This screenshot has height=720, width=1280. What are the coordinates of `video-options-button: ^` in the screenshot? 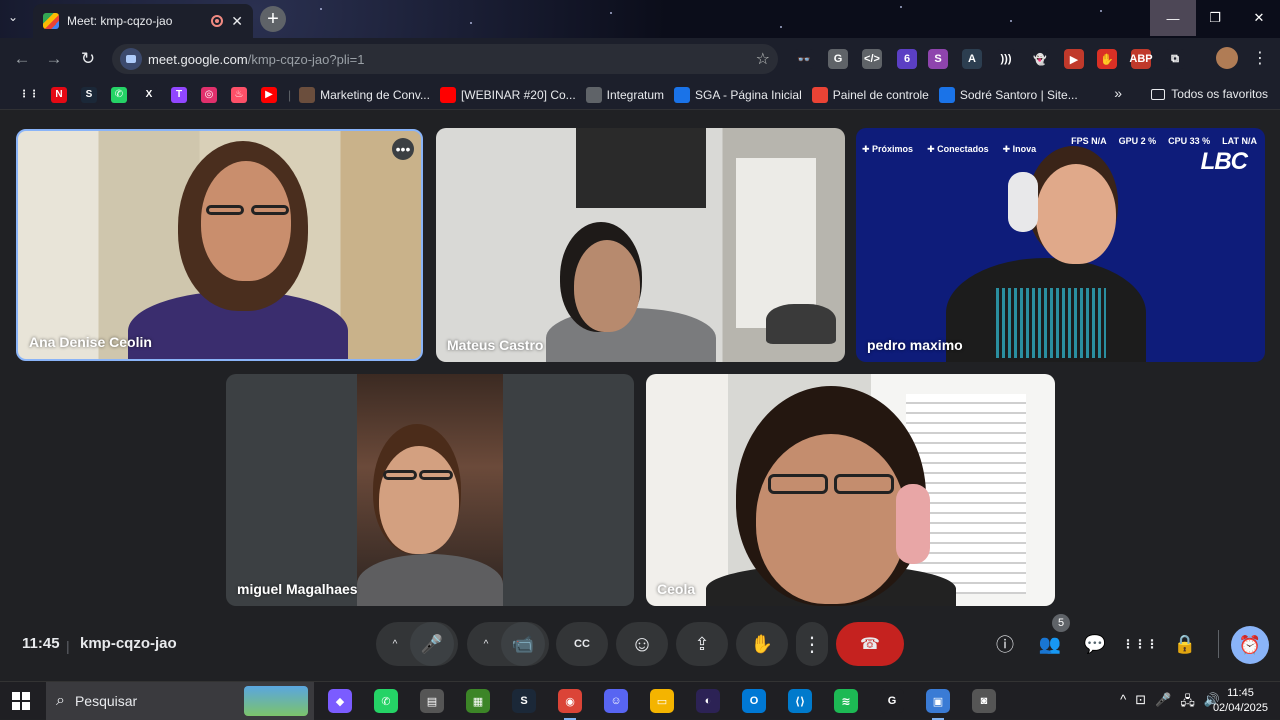 It's located at (486, 644).